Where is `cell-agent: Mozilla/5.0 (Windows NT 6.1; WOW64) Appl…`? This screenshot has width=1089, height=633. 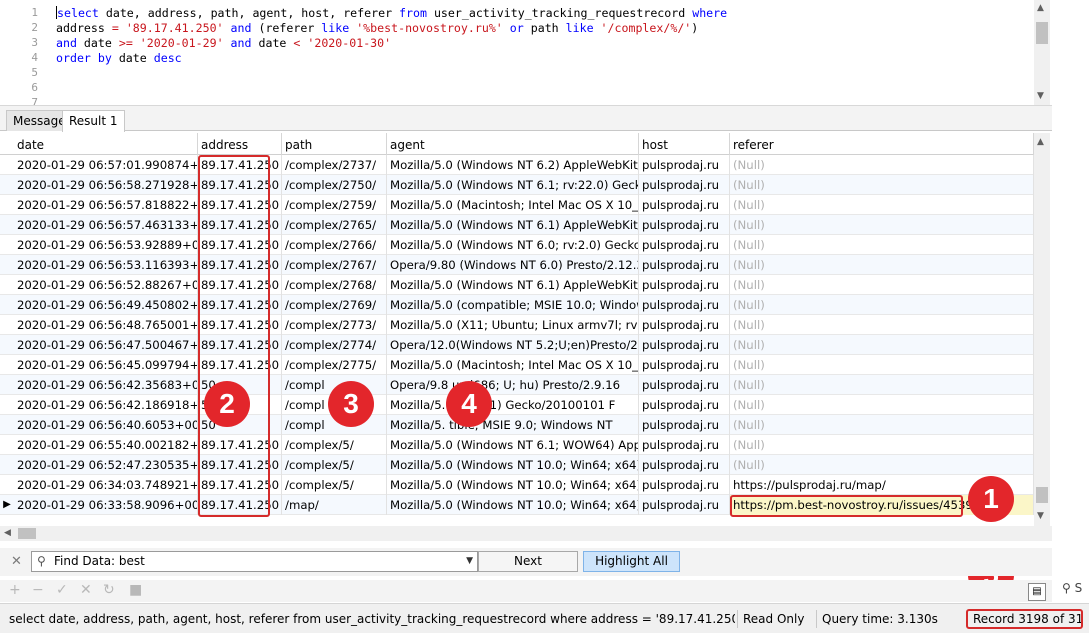 cell-agent: Mozilla/5.0 (Windows NT 6.1; WOW64) Appl… is located at coordinates (513, 445).